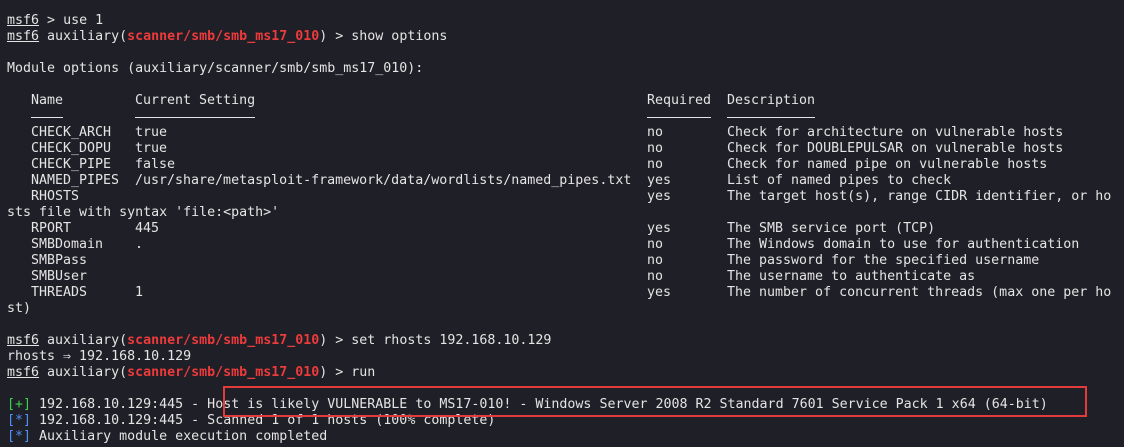  Describe the element at coordinates (451, 340) in the screenshot. I see `command-text: set rhosts 192.168.10.129` at that location.